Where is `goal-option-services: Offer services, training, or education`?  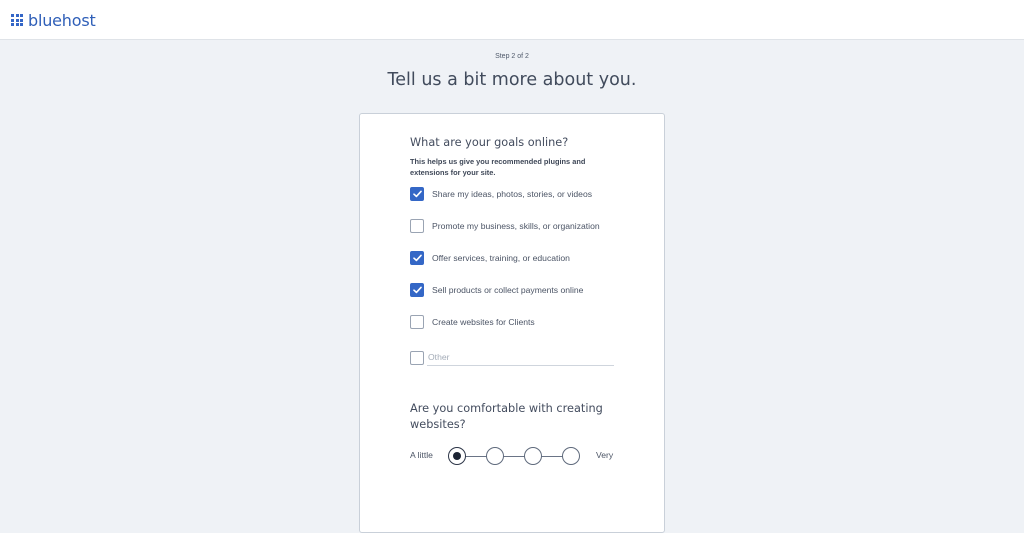
goal-option-services: Offer services, training, or education is located at coordinates (490, 258).